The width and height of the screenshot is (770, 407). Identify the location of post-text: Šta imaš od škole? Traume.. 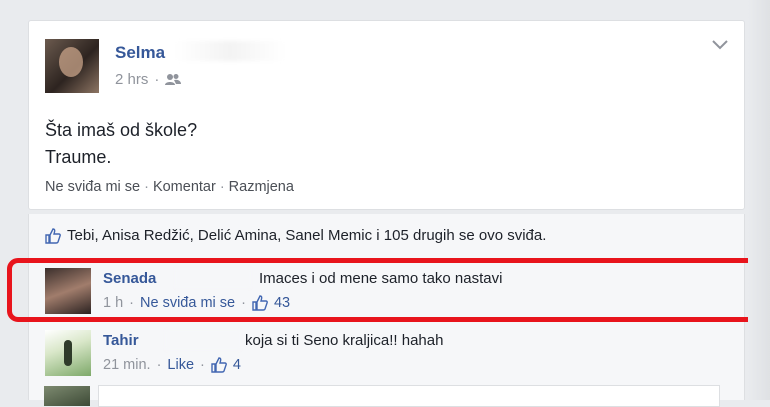
(121, 144).